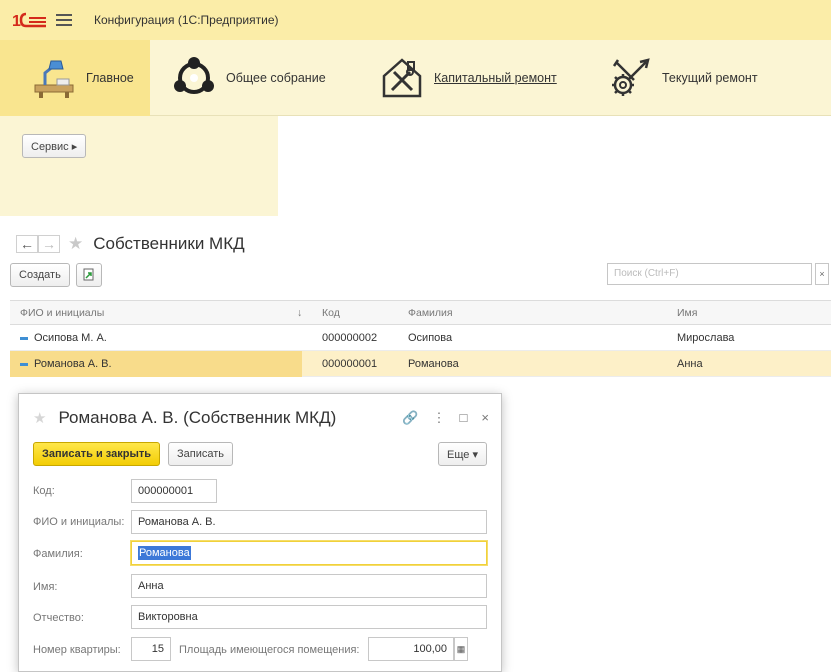 This screenshot has height=672, width=831. I want to click on close-icon: ×, so click(485, 418).